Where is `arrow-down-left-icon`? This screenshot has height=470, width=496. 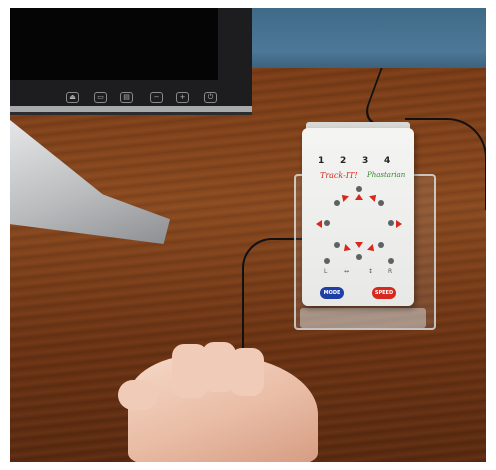
arrow-down-left-icon is located at coordinates (346, 249).